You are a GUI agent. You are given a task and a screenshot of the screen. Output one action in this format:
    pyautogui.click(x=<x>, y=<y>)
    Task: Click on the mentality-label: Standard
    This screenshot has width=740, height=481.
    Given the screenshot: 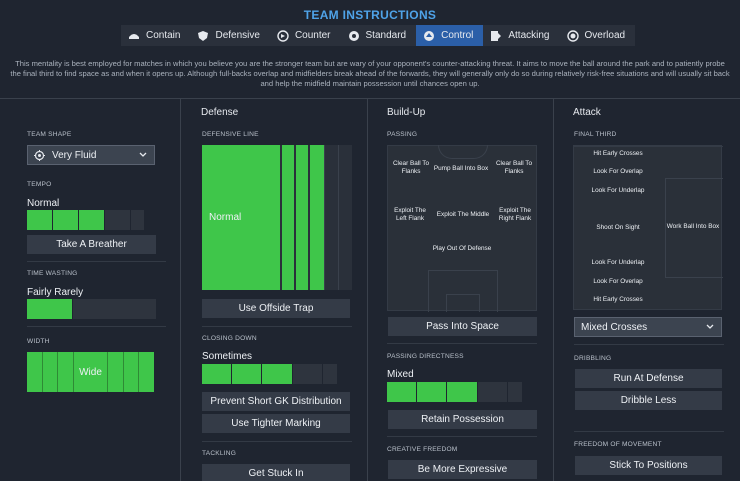 What is the action you would take?
    pyautogui.click(x=386, y=35)
    